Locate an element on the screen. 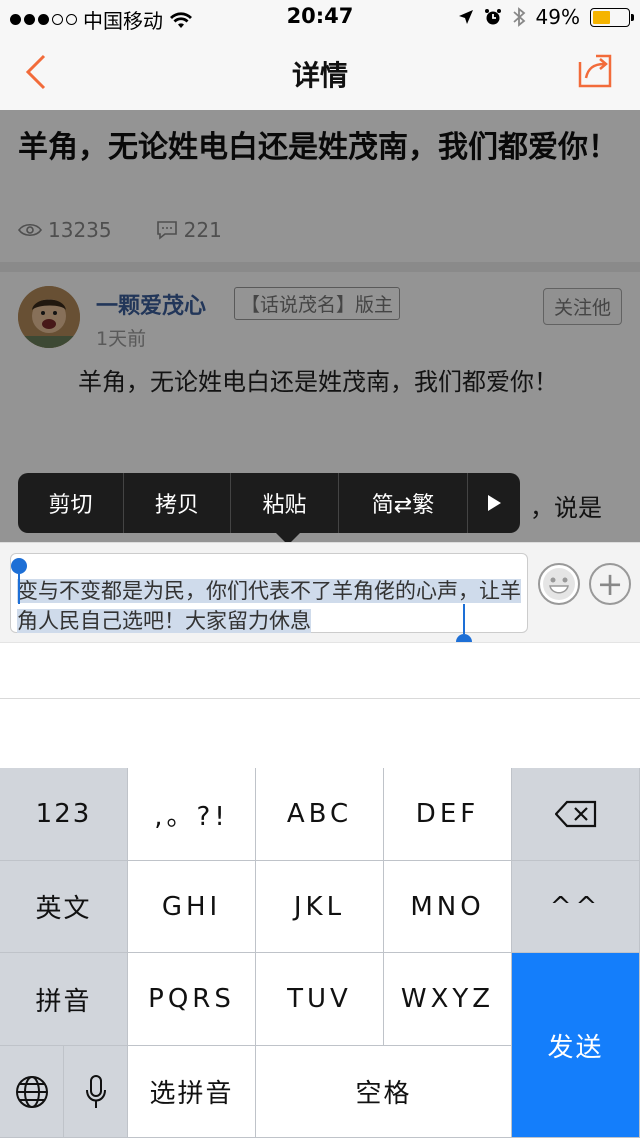 This screenshot has width=640, height=1138. smiley-icon is located at coordinates (559, 584).